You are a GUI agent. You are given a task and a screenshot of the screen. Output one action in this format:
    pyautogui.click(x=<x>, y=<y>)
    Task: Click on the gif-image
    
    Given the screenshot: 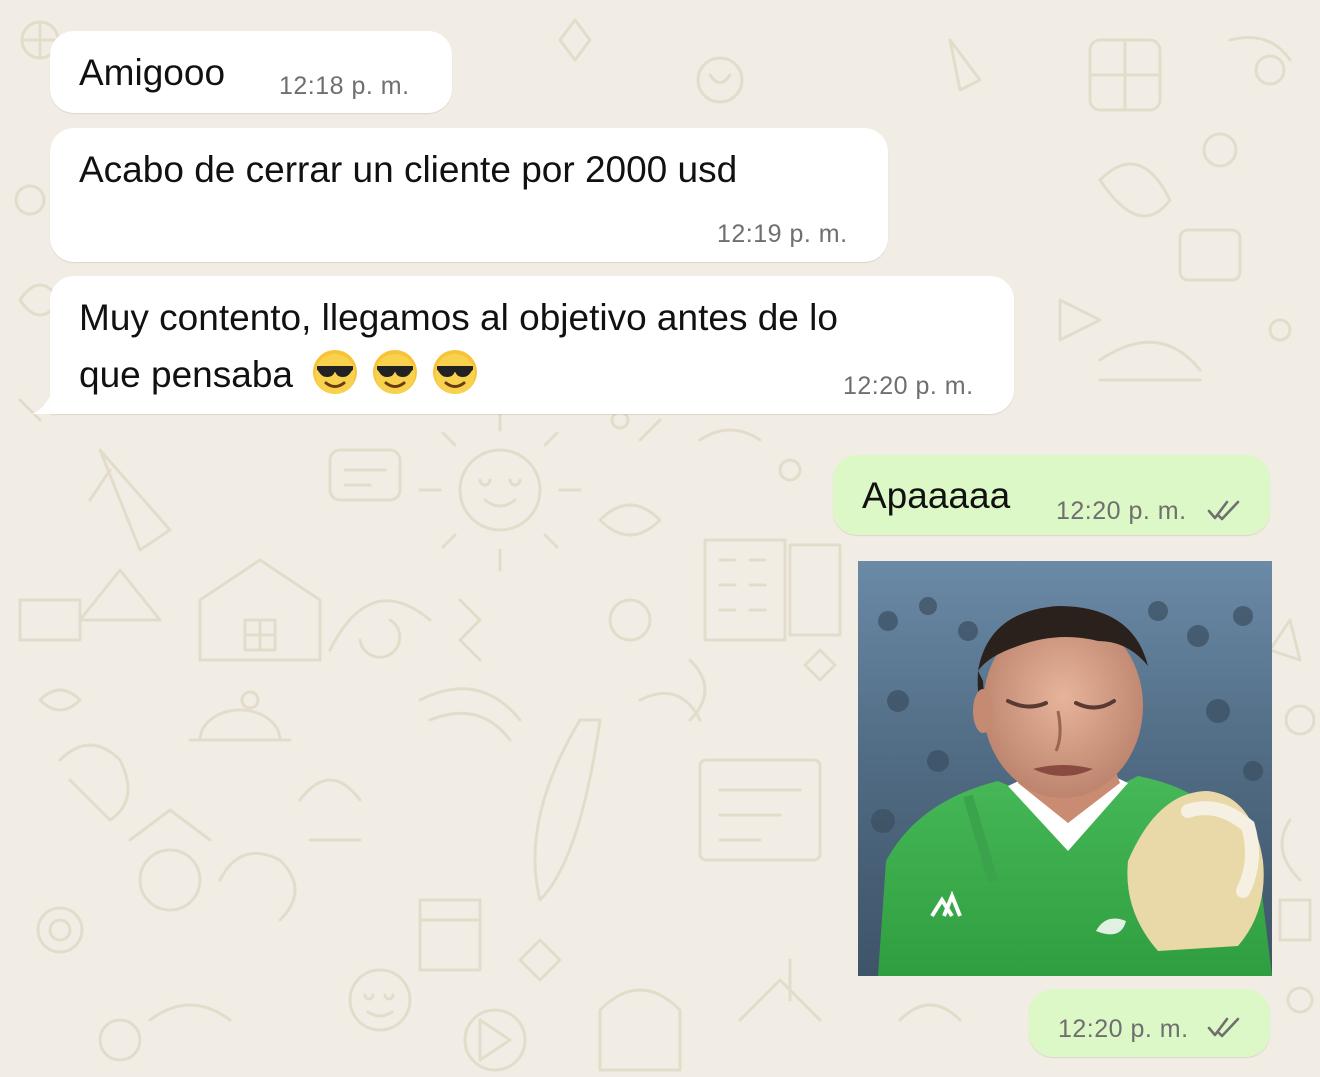 What is the action you would take?
    pyautogui.click(x=1065, y=768)
    